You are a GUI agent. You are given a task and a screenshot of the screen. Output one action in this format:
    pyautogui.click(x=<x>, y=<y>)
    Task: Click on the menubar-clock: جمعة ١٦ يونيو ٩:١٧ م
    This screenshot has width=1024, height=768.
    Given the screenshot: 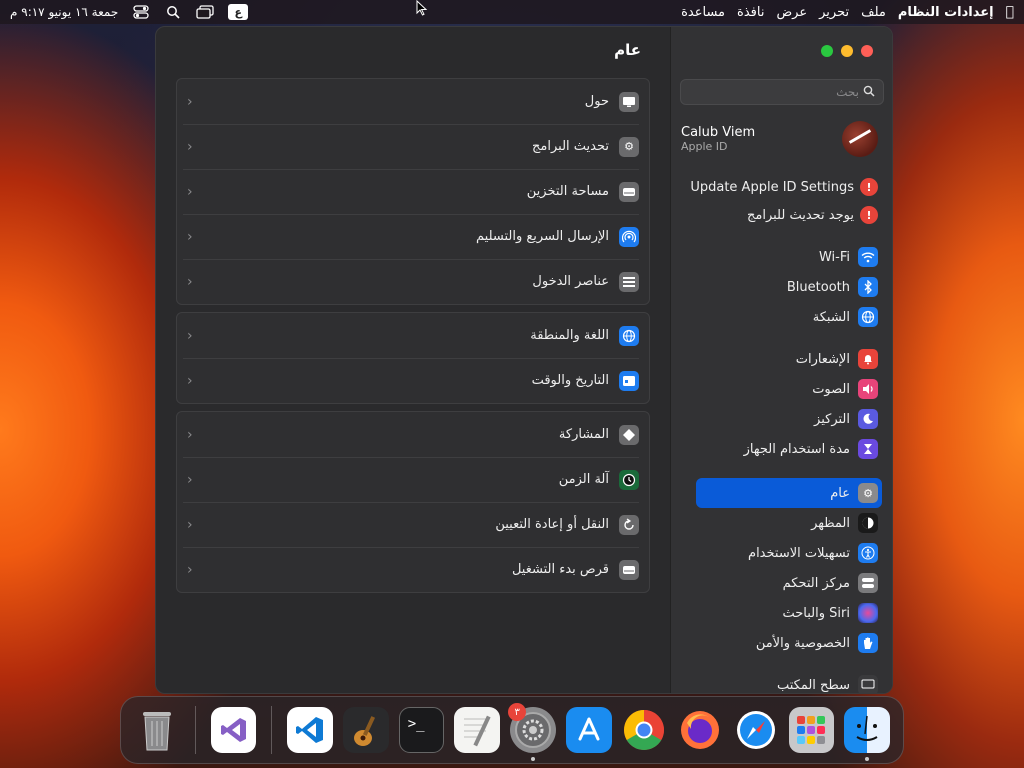 What is the action you would take?
    pyautogui.click(x=64, y=12)
    